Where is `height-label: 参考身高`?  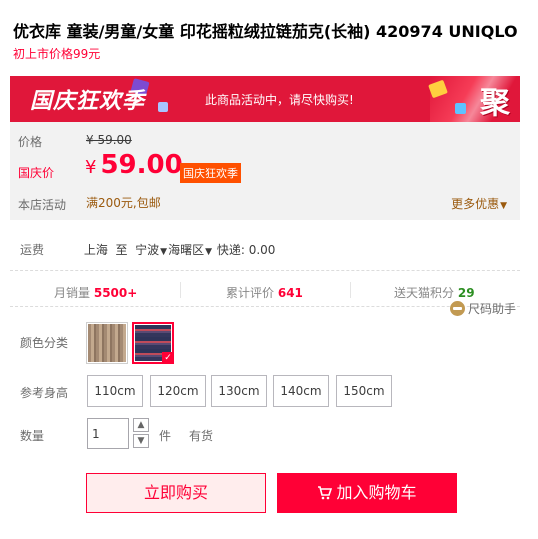 height-label: 参考身高 is located at coordinates (44, 393).